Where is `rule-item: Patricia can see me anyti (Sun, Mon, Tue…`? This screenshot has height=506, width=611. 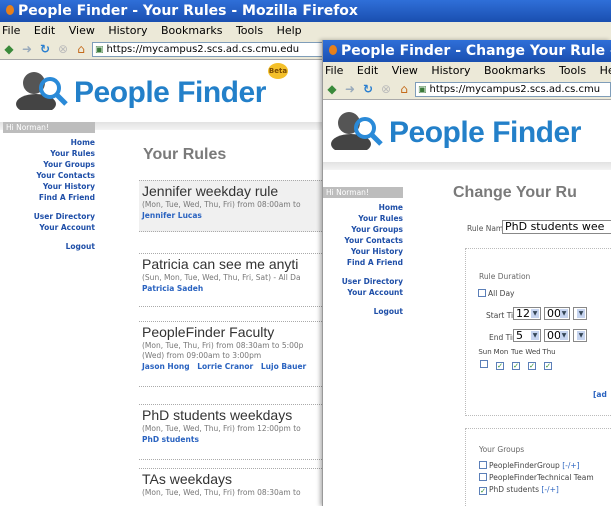
rule-item: Patricia can see me anyti (Sun, Mon, Tue… is located at coordinates (230, 280).